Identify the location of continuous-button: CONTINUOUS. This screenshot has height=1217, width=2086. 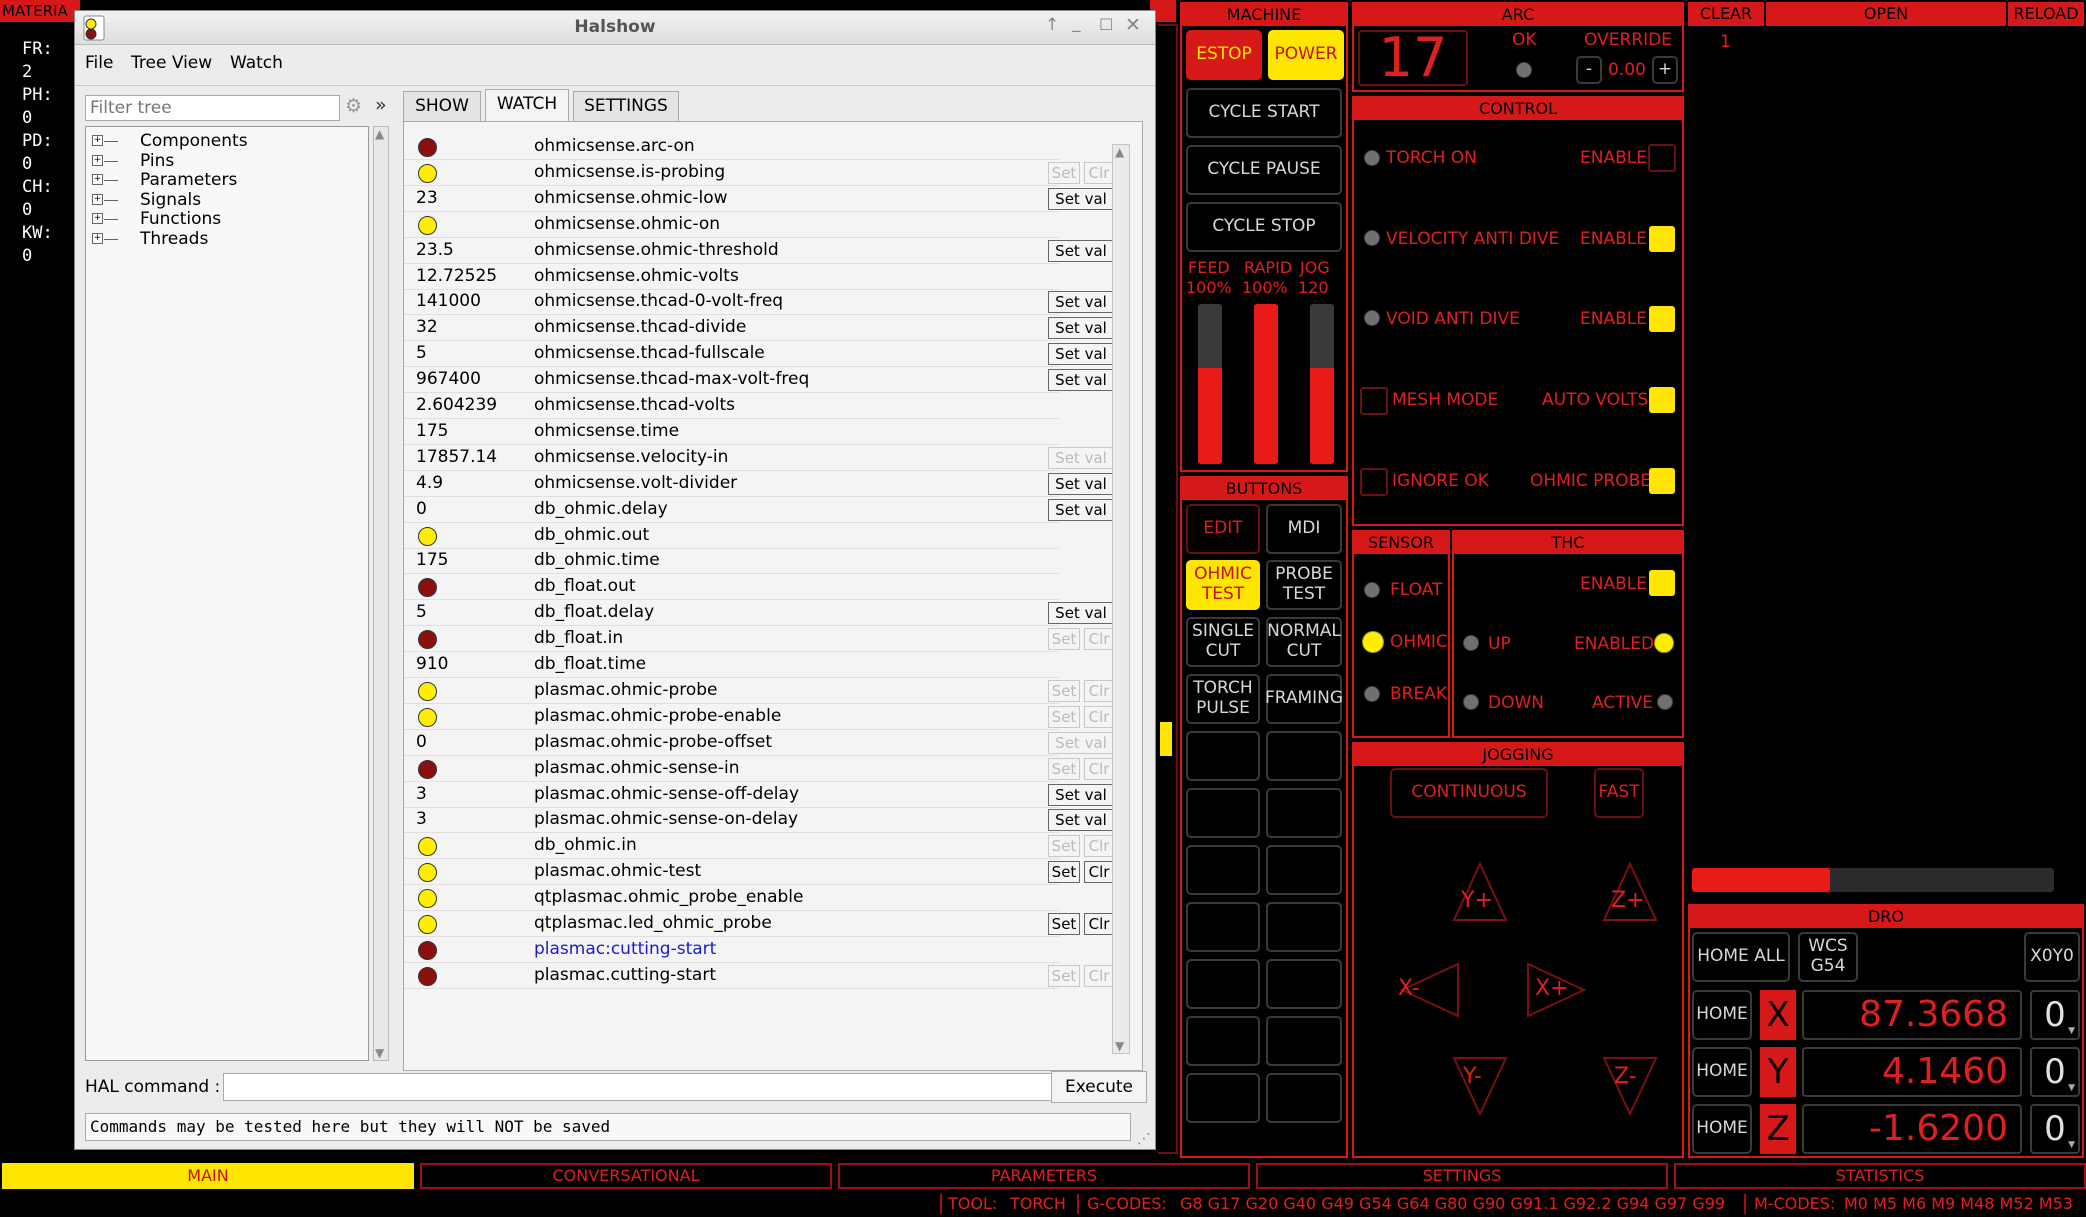
(1469, 793).